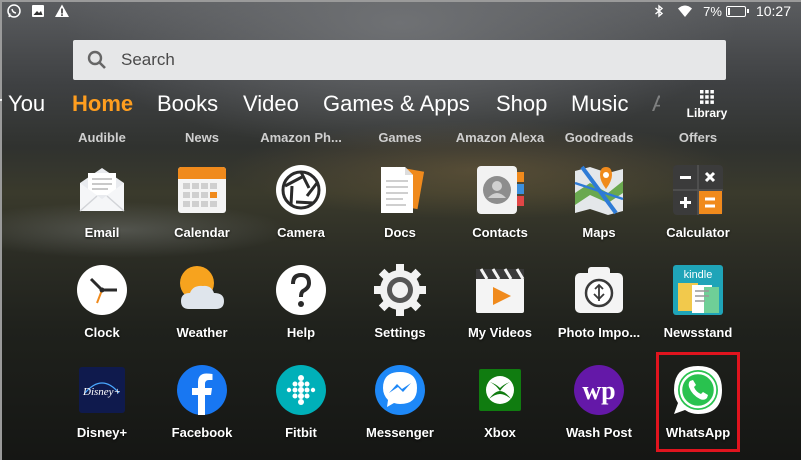 The width and height of the screenshot is (801, 460). What do you see at coordinates (102, 213) in the screenshot?
I see `app-email: Email` at bounding box center [102, 213].